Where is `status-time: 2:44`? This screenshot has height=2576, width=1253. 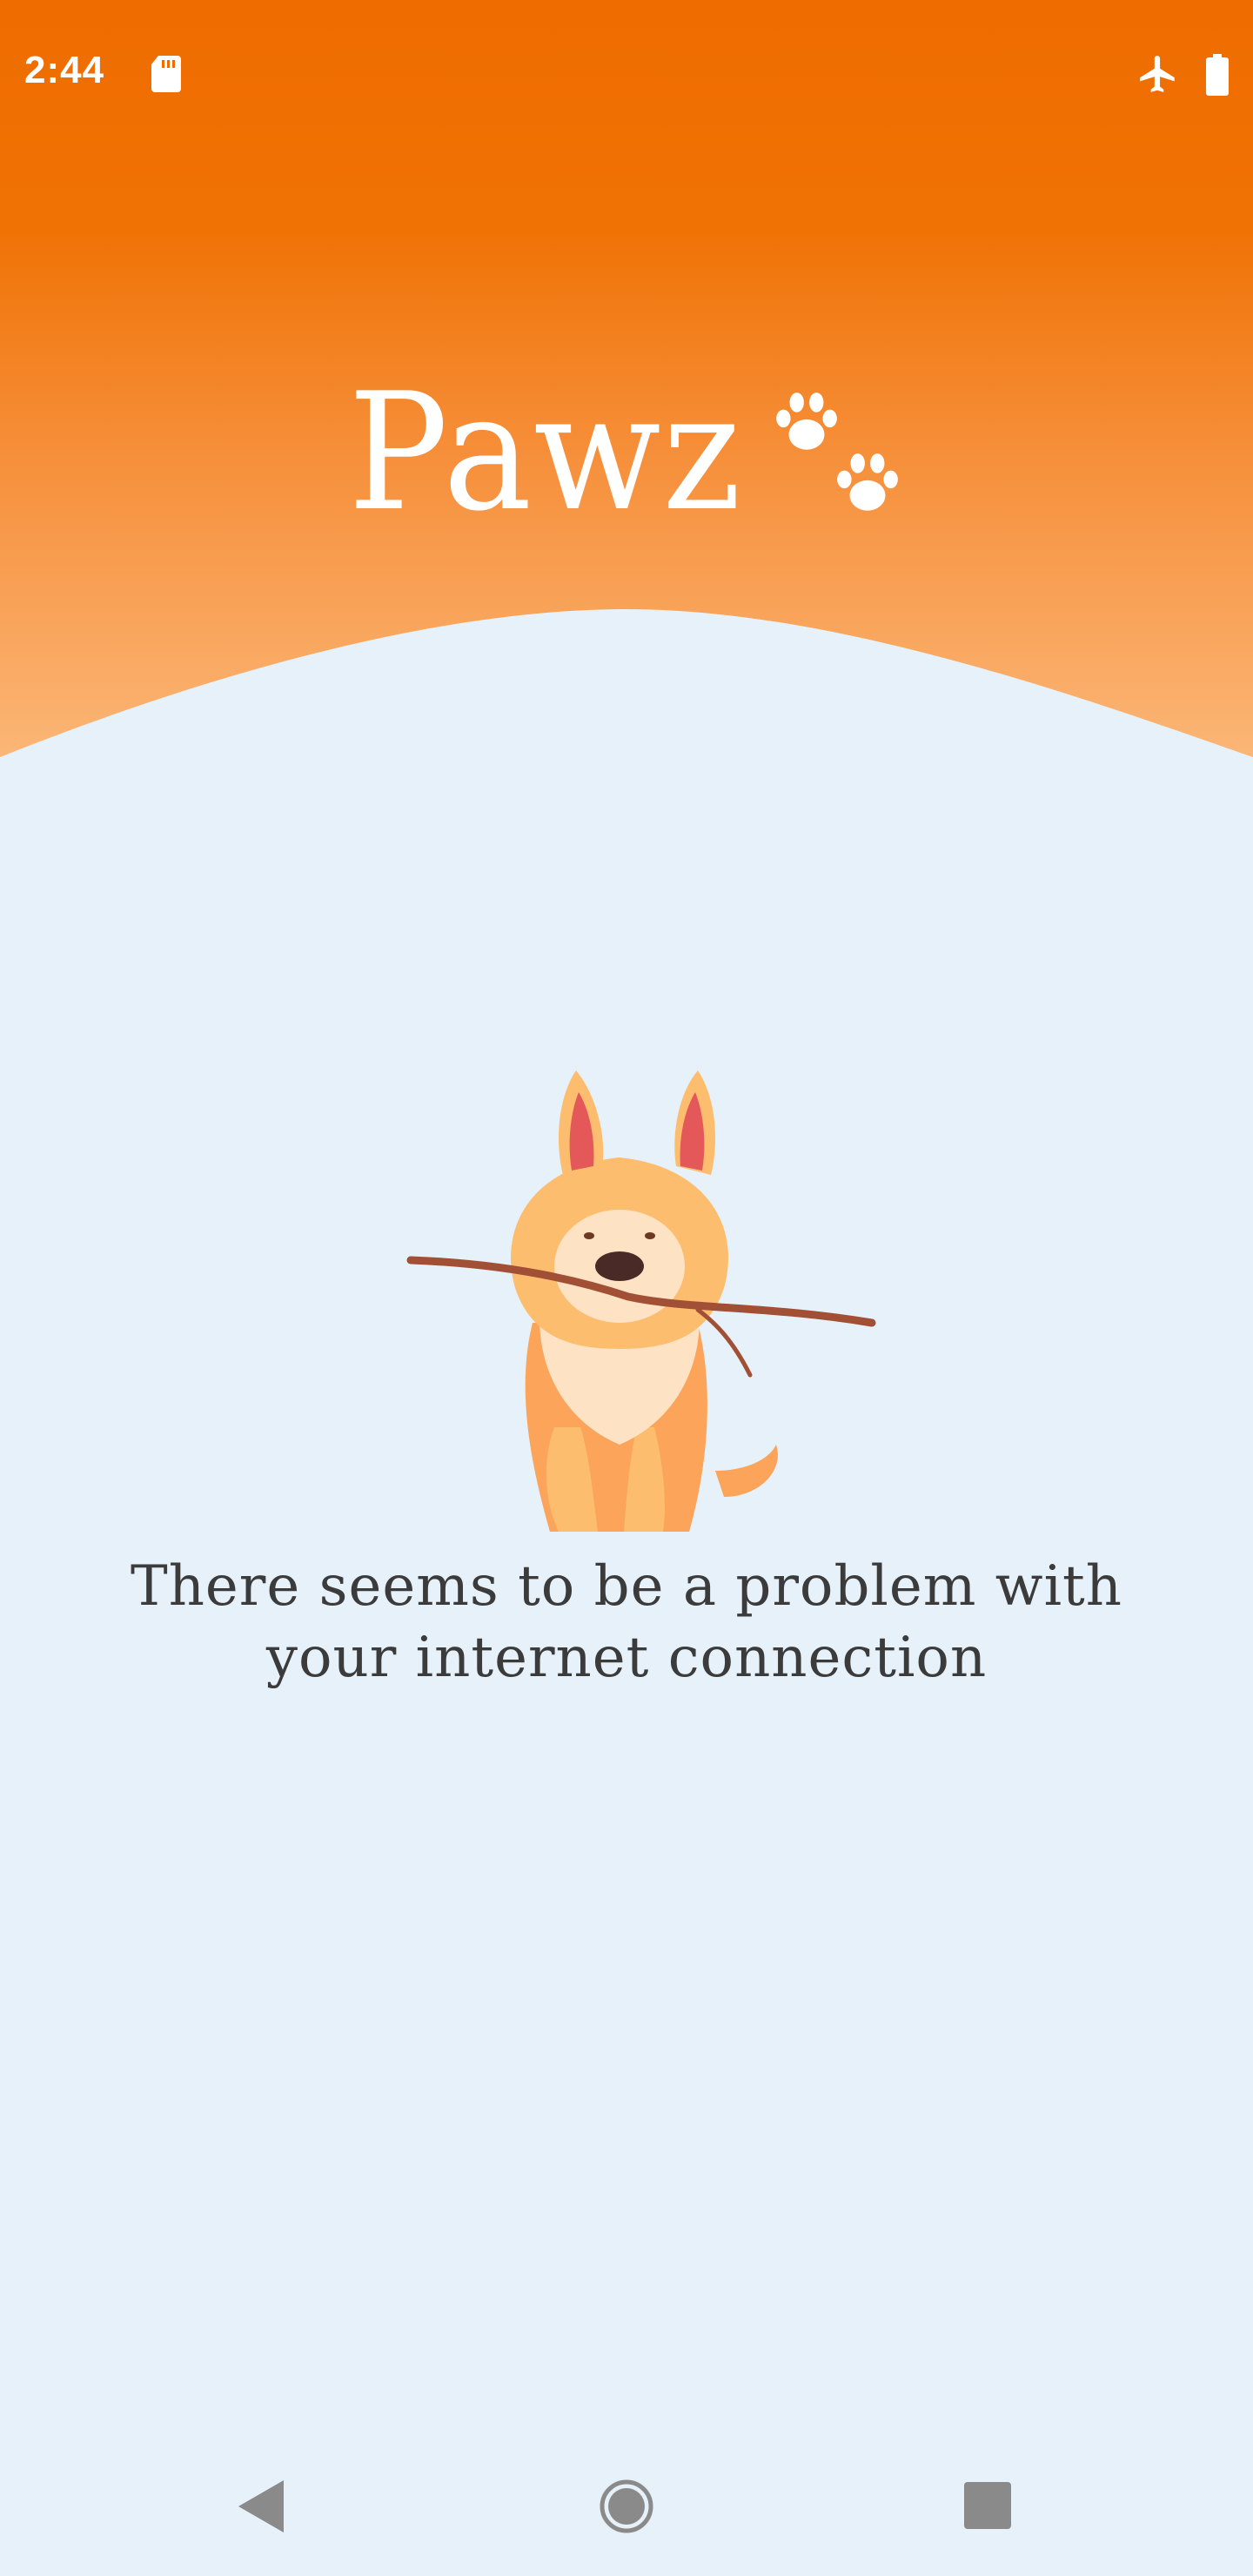 status-time: 2:44 is located at coordinates (64, 70).